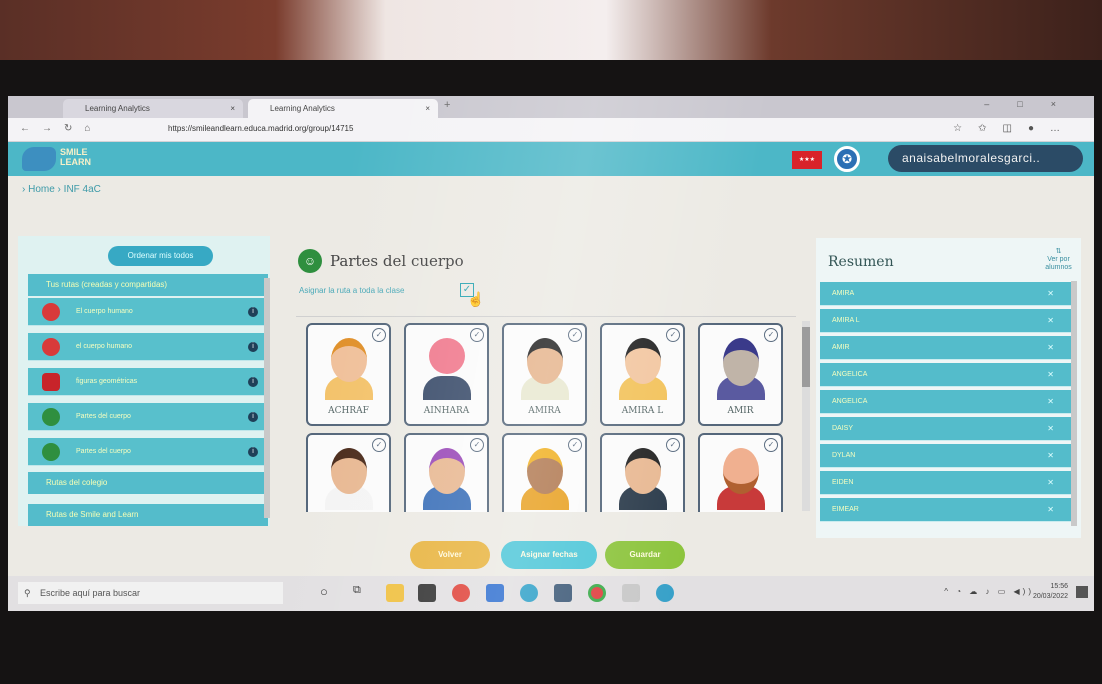 This screenshot has height=684, width=1102. Describe the element at coordinates (946, 456) in the screenshot. I see `summary-row: DYLAN ✕` at that location.